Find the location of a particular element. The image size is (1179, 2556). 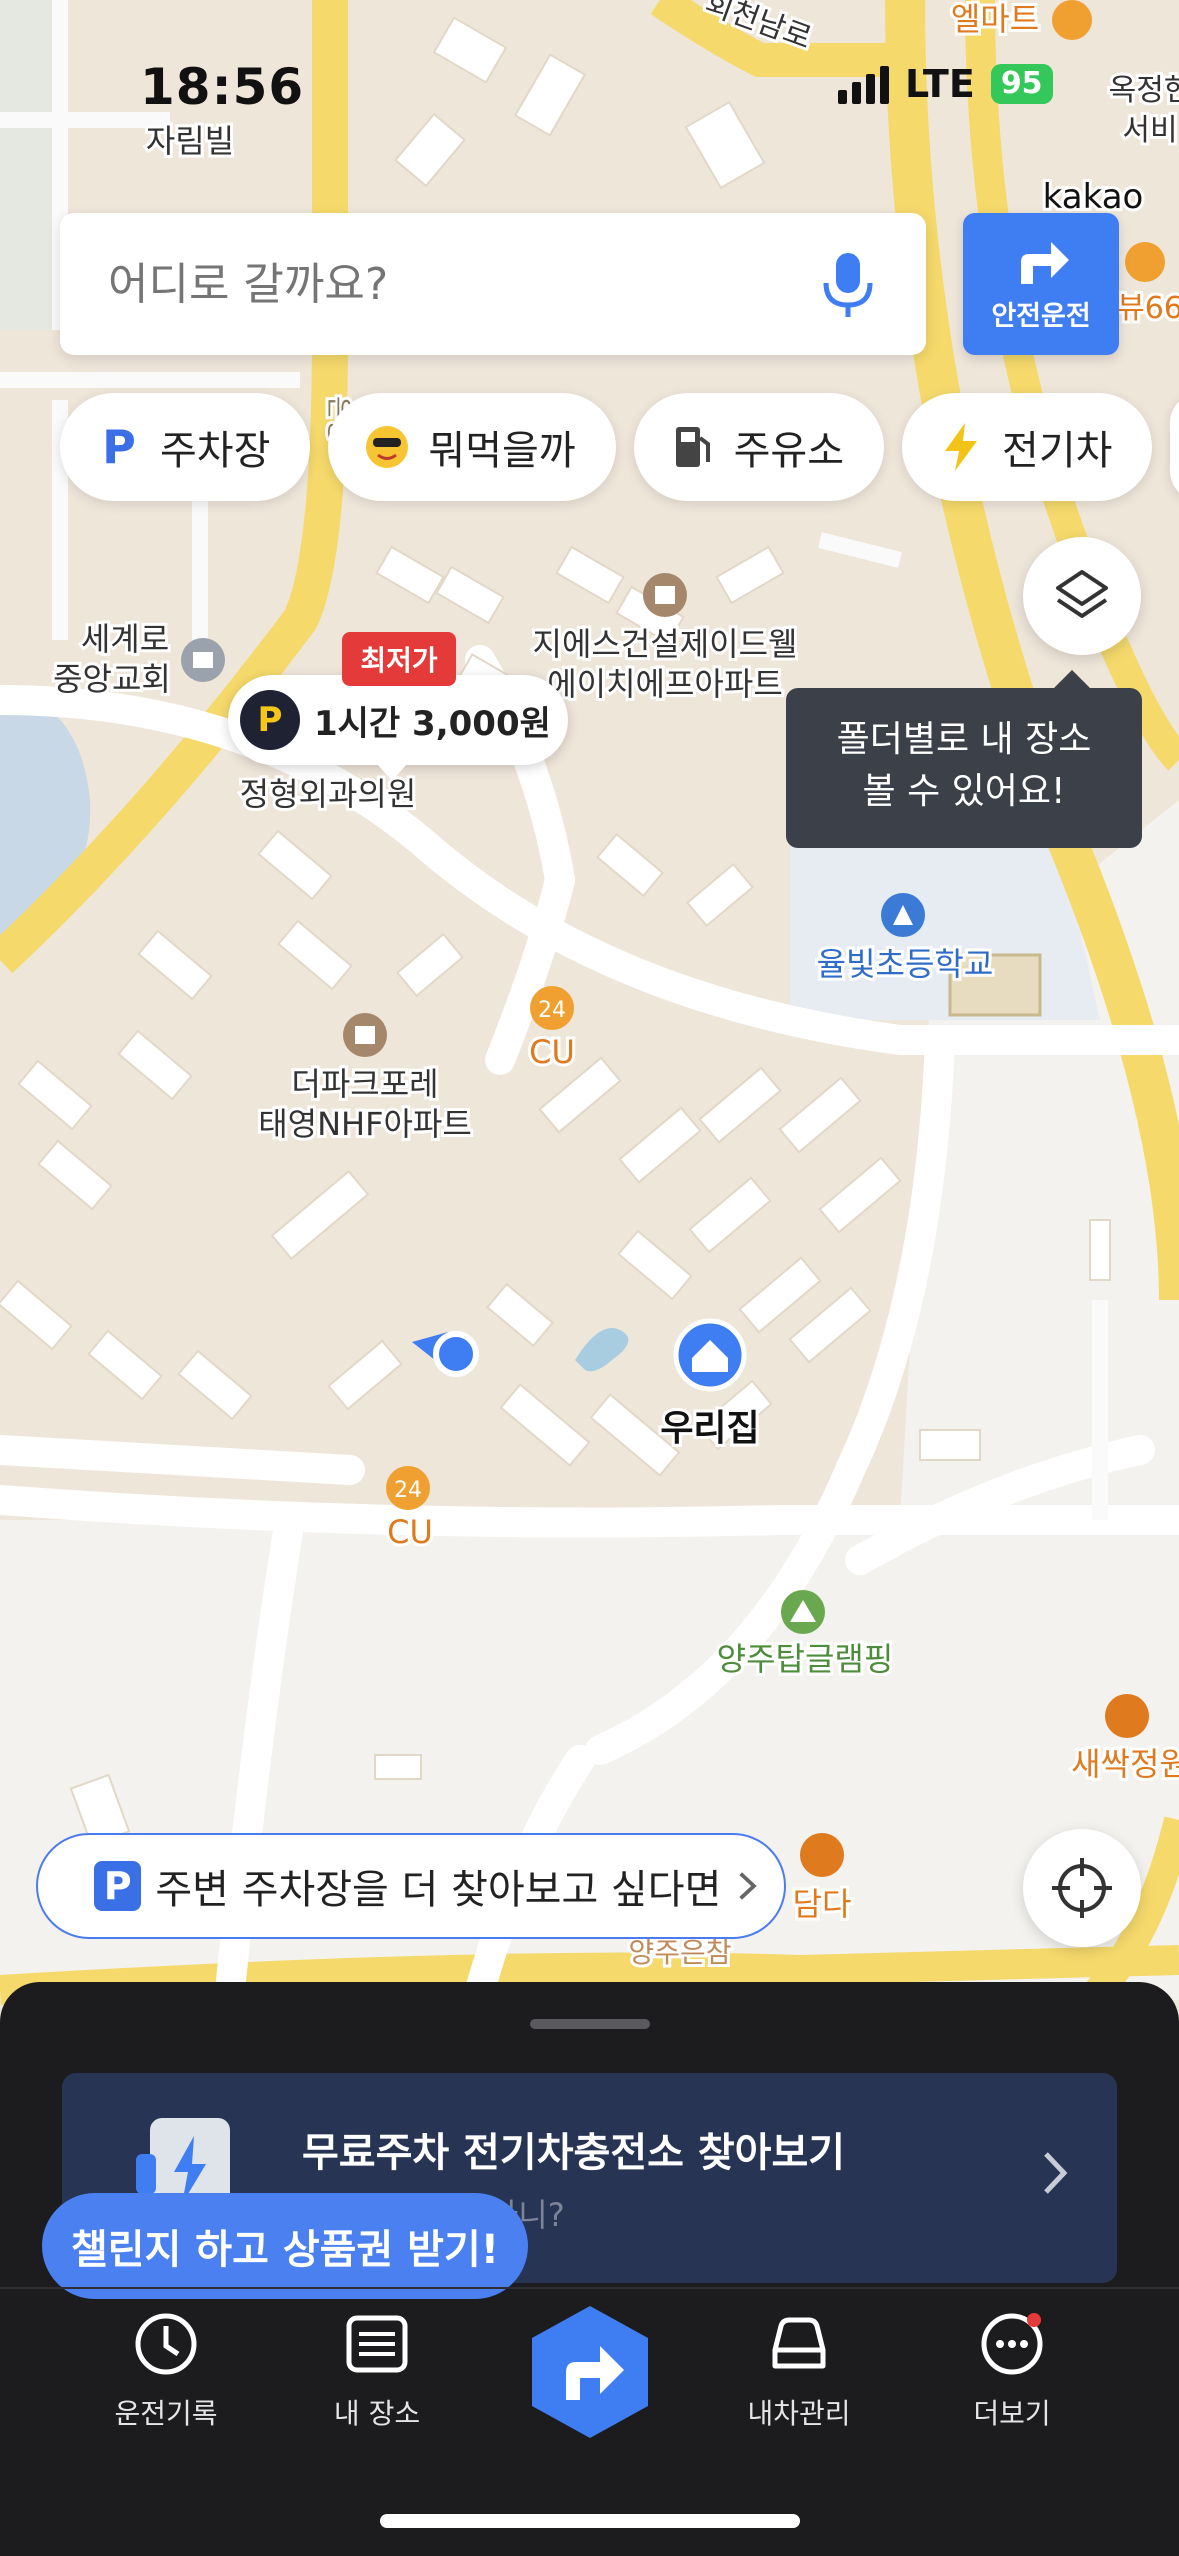

promo-title: 무료주차 전기차충전소 찾아보기 is located at coordinates (574, 2153).